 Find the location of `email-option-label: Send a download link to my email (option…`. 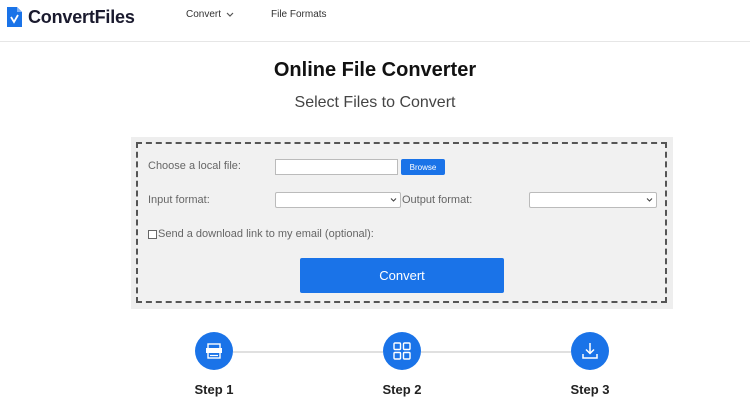

email-option-label: Send a download link to my email (option… is located at coordinates (266, 234).